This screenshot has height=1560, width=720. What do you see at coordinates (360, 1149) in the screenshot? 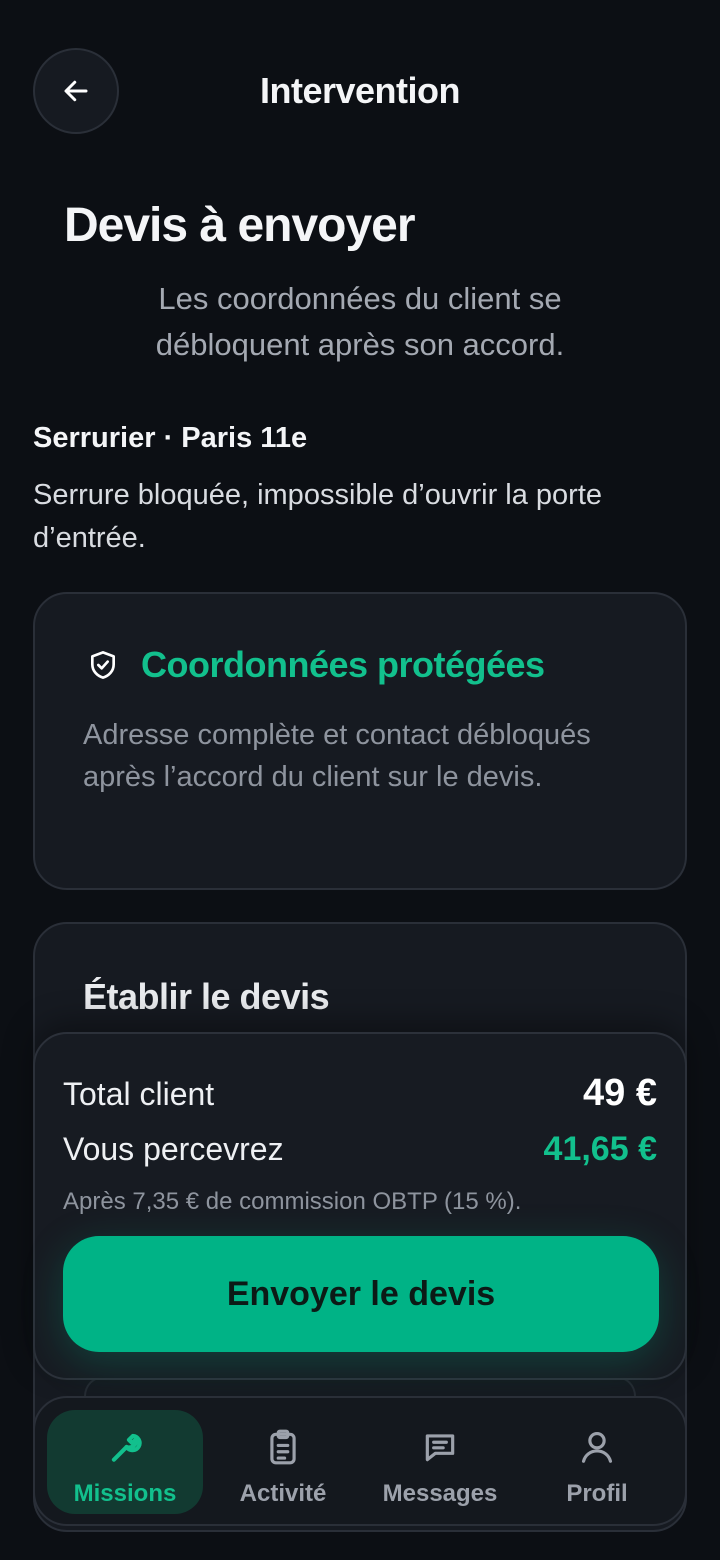
I see `net-row: Vous percevrez 41,65 €` at bounding box center [360, 1149].